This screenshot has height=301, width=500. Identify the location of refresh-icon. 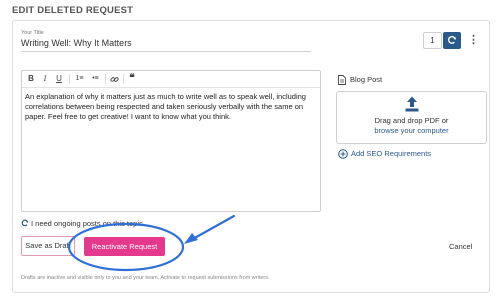
(452, 39).